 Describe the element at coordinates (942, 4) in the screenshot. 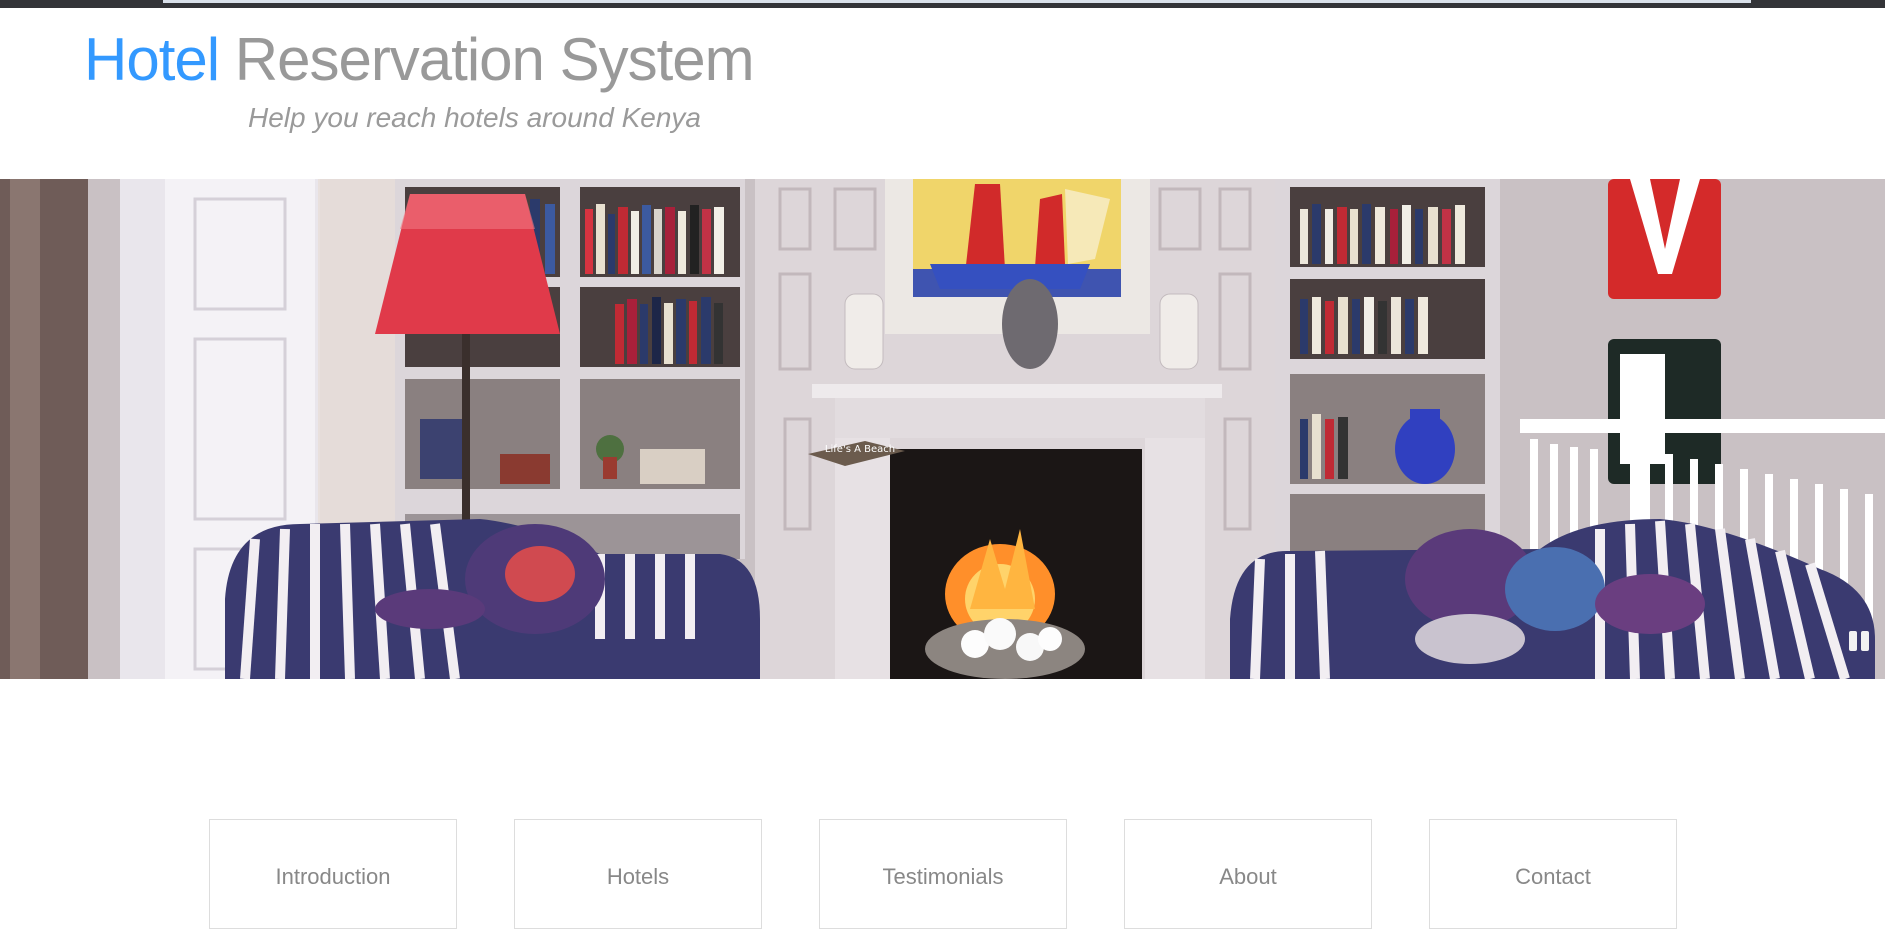

I see `top-bar` at that location.